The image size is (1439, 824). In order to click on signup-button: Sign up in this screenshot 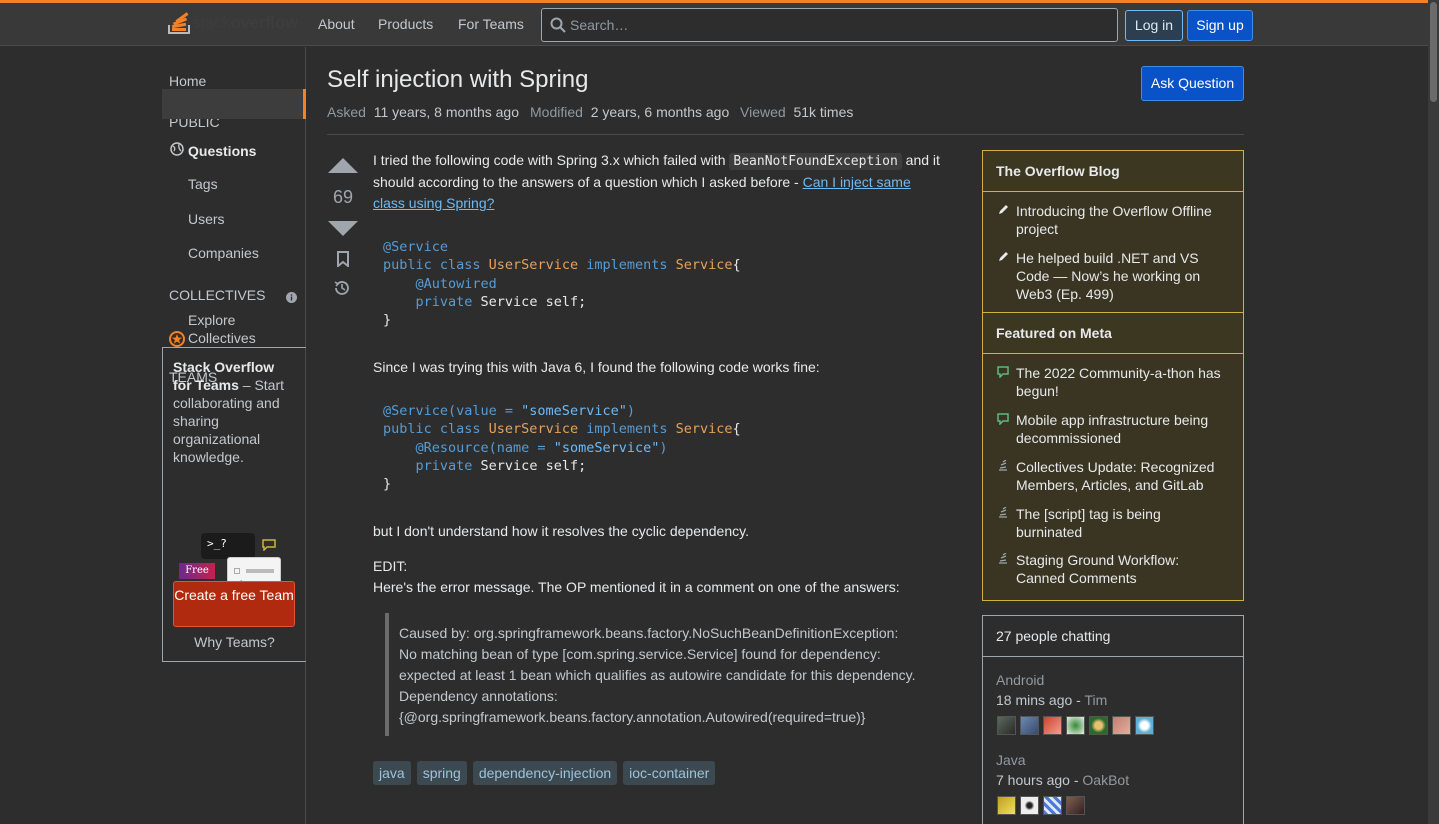, I will do `click(1220, 25)`.